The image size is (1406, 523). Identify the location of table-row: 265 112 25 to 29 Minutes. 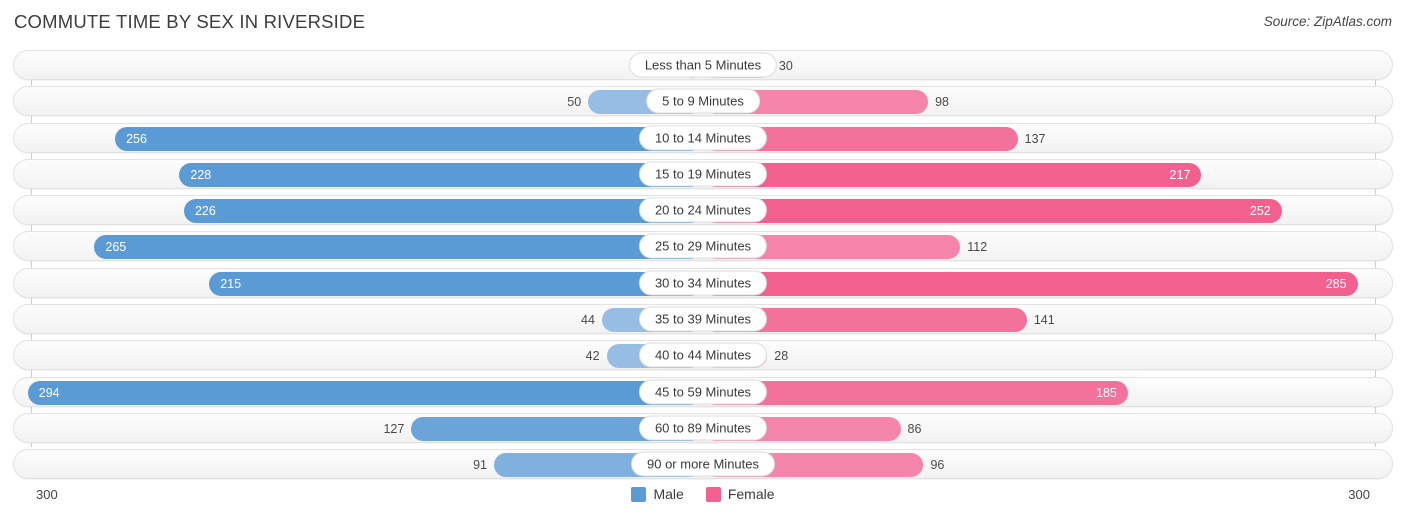
(703, 246).